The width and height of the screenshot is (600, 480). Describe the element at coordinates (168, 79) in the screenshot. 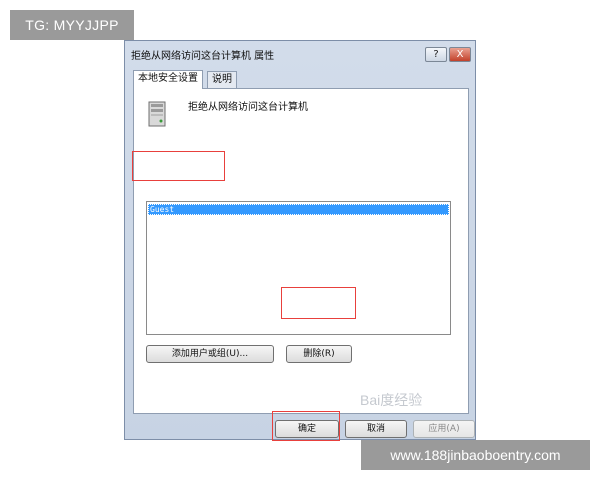

I see `tab-local-security-setting: 本地安全设置` at that location.